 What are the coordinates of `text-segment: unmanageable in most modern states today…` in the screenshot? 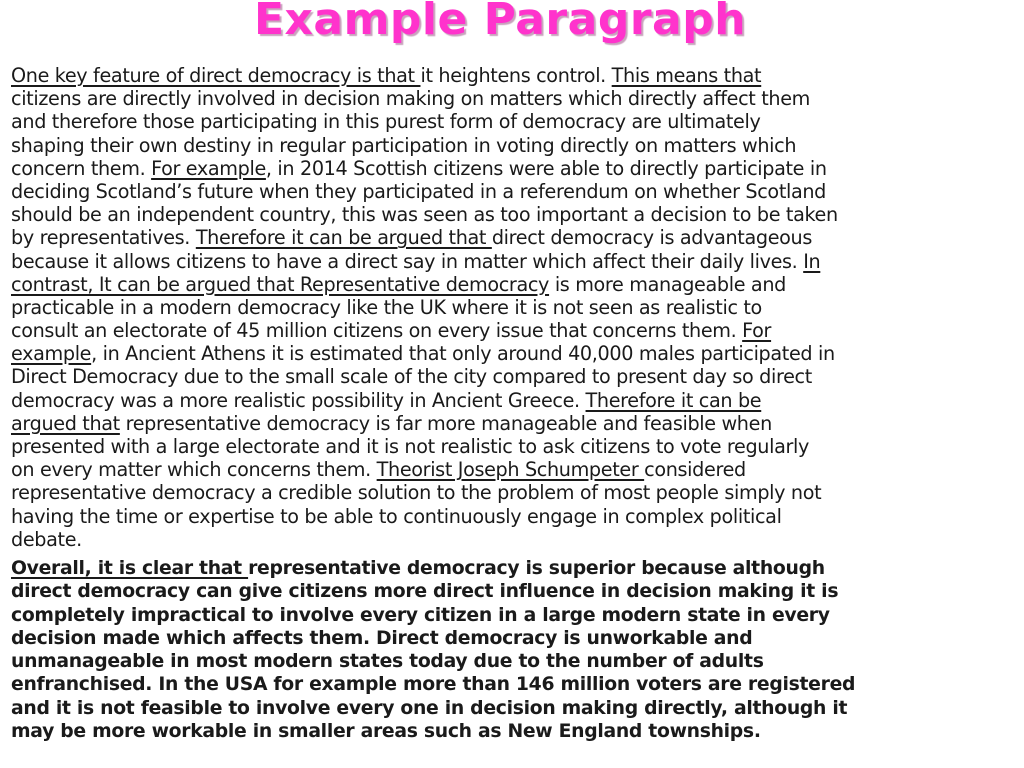 It's located at (387, 662).